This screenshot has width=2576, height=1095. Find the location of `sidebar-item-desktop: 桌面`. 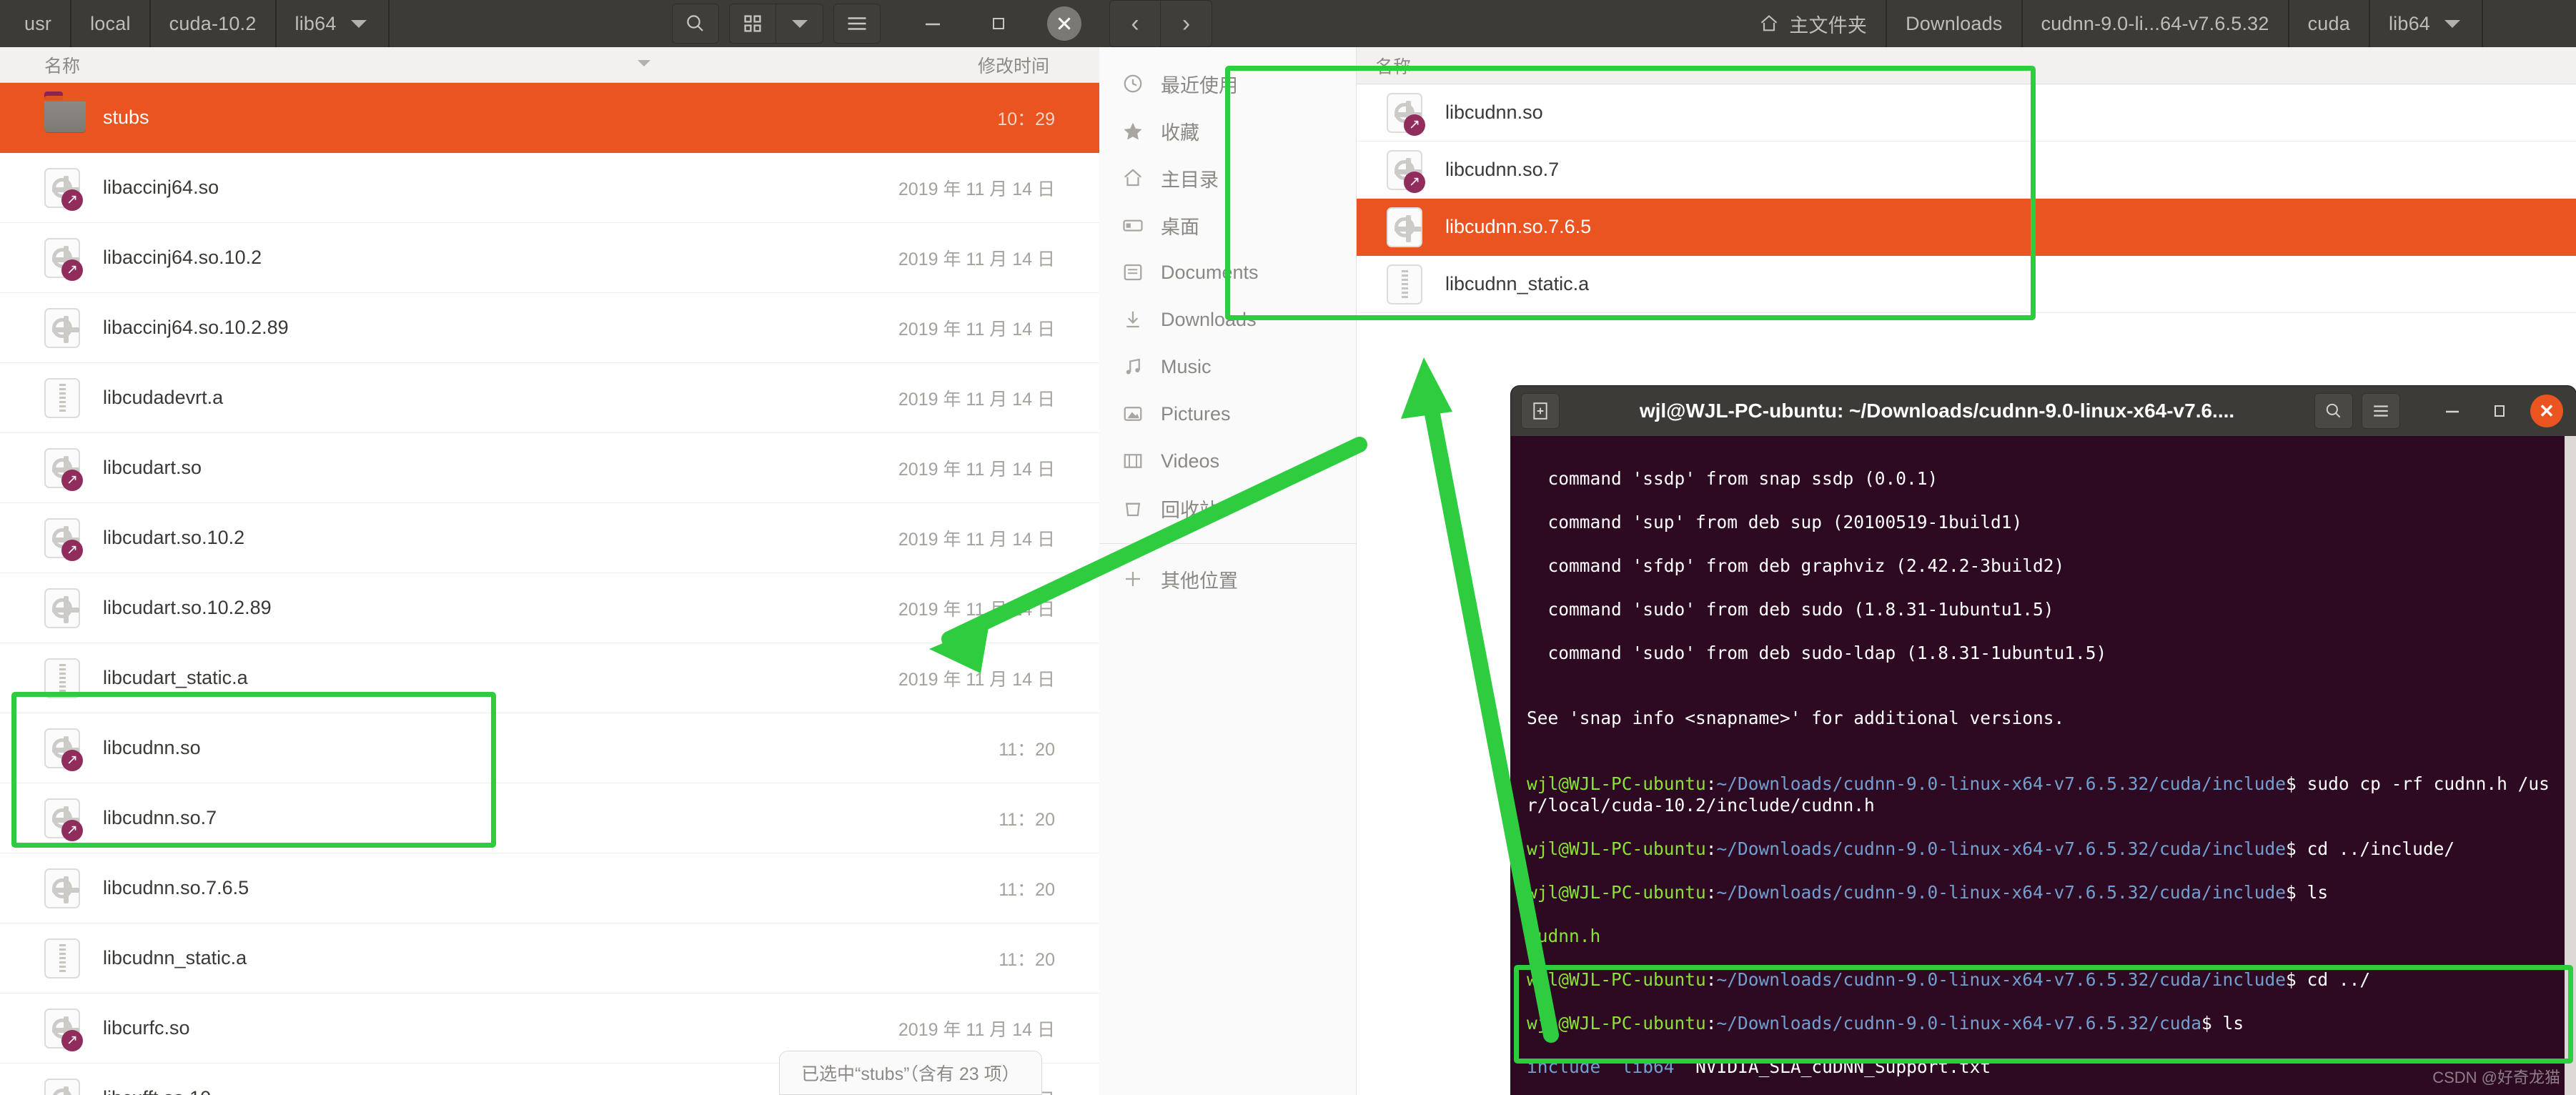

sidebar-item-desktop: 桌面 is located at coordinates (1228, 226).